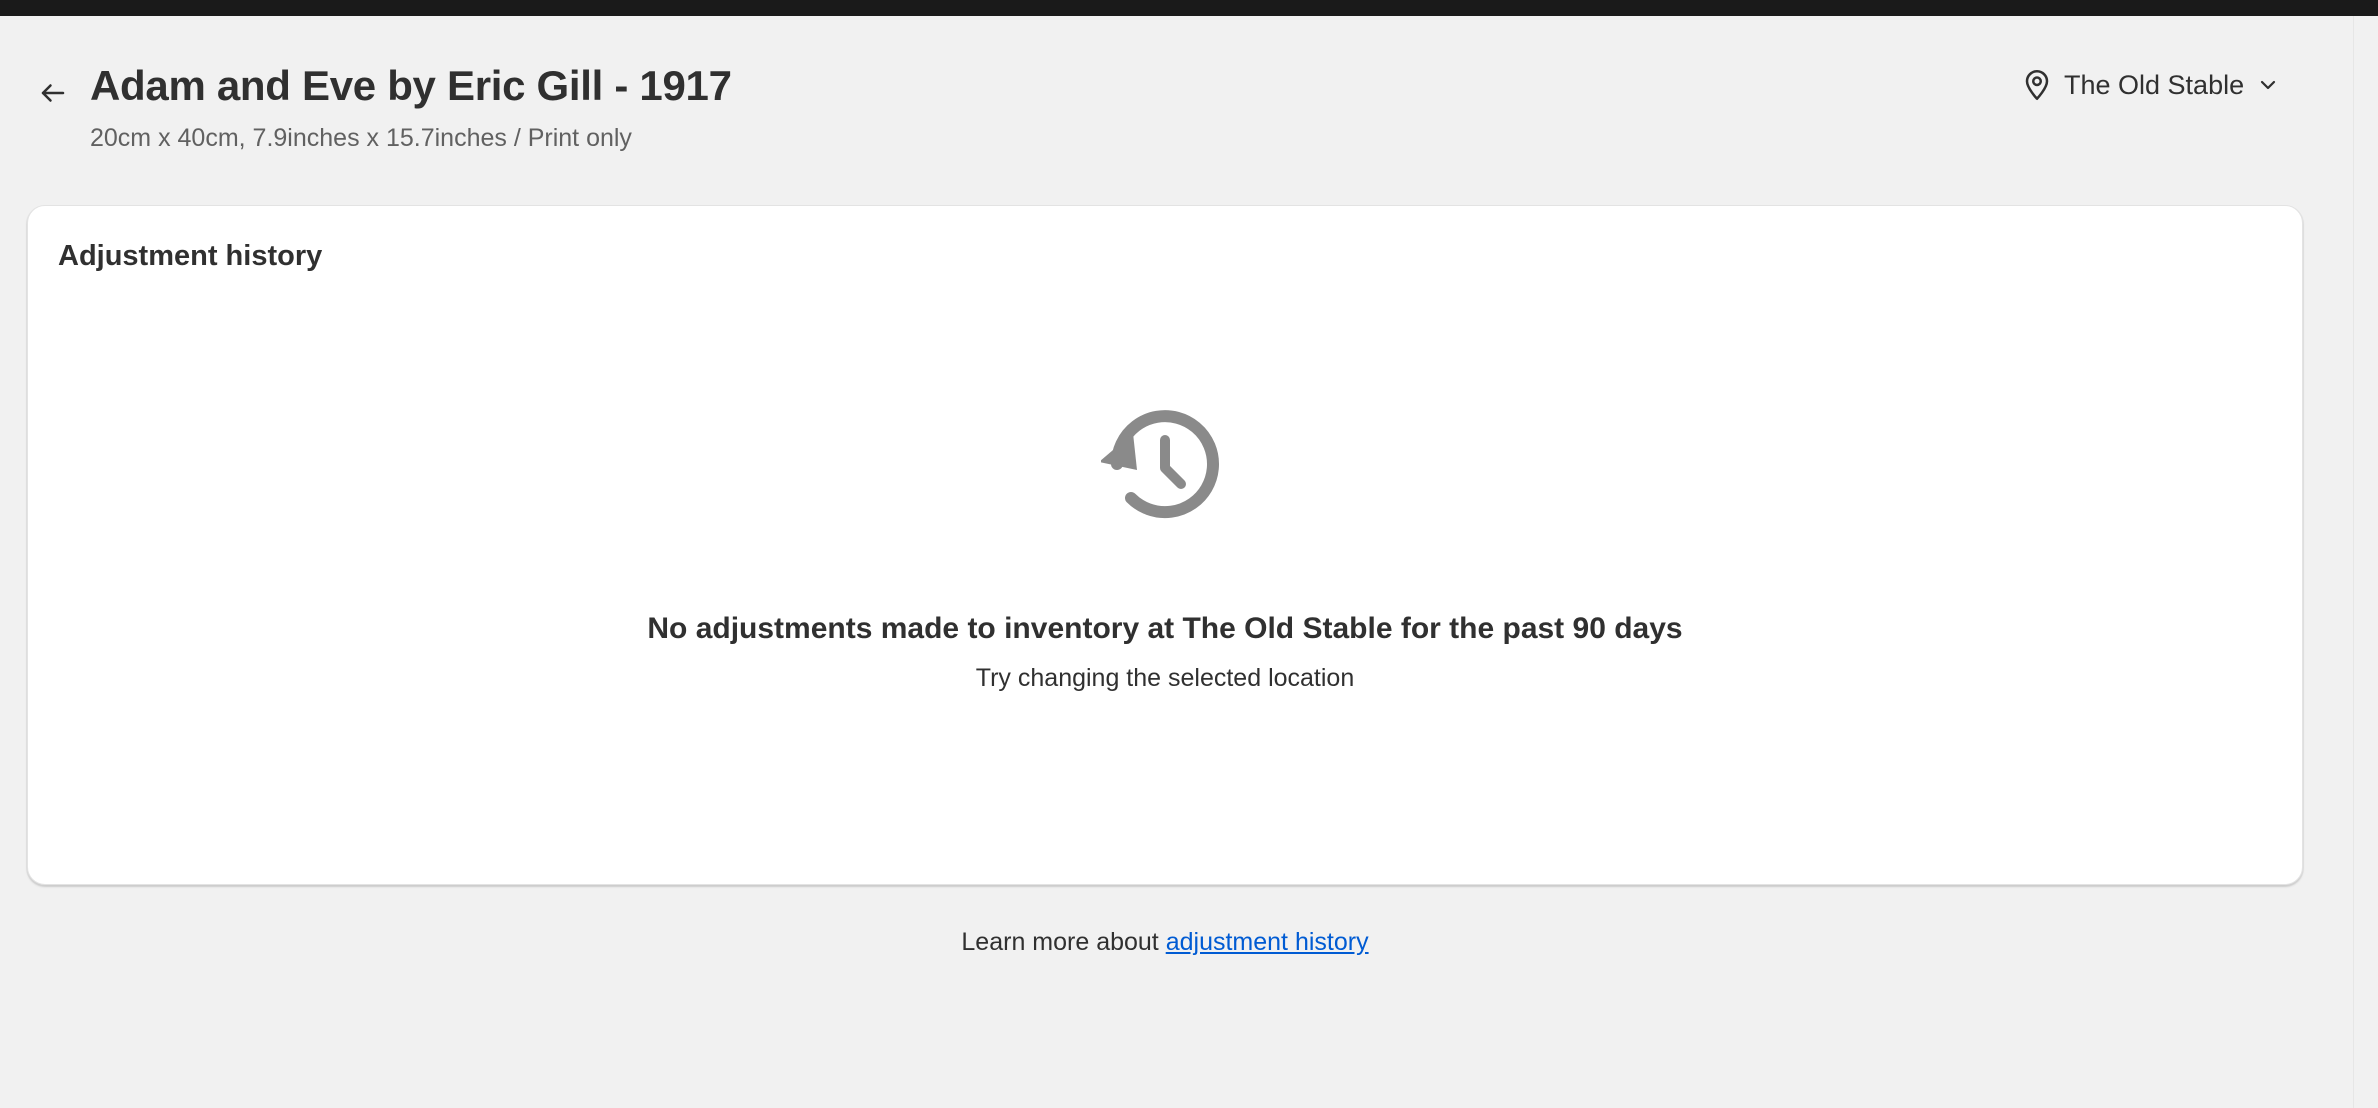 This screenshot has width=2378, height=1108. What do you see at coordinates (2268, 85) in the screenshot?
I see `chevron-down-icon` at bounding box center [2268, 85].